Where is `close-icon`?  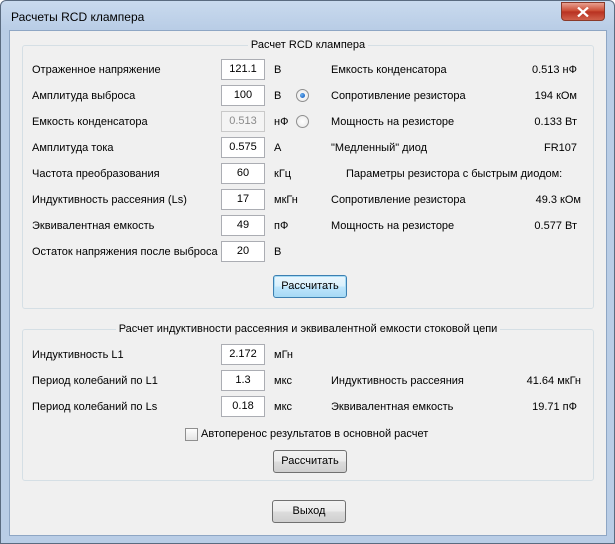
close-icon is located at coordinates (583, 12).